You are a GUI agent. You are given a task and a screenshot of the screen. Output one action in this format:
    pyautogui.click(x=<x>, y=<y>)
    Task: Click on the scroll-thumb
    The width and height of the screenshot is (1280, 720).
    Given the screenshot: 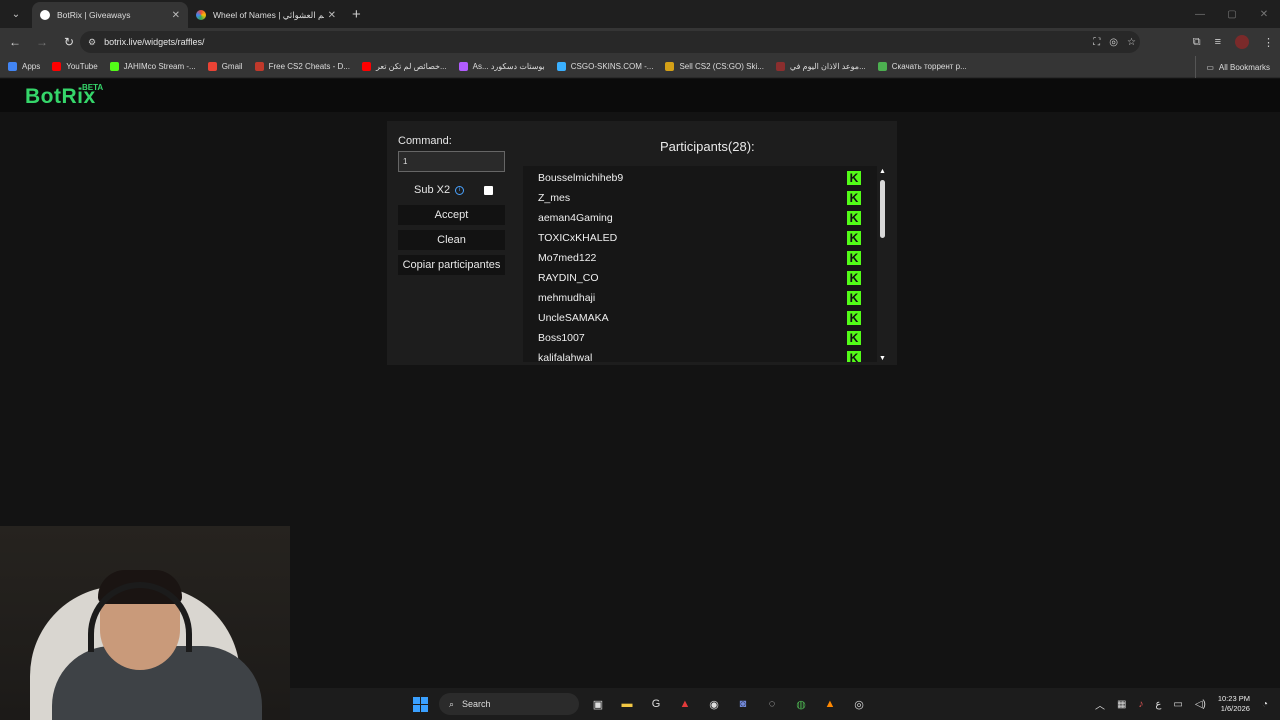 What is the action you would take?
    pyautogui.click(x=882, y=209)
    